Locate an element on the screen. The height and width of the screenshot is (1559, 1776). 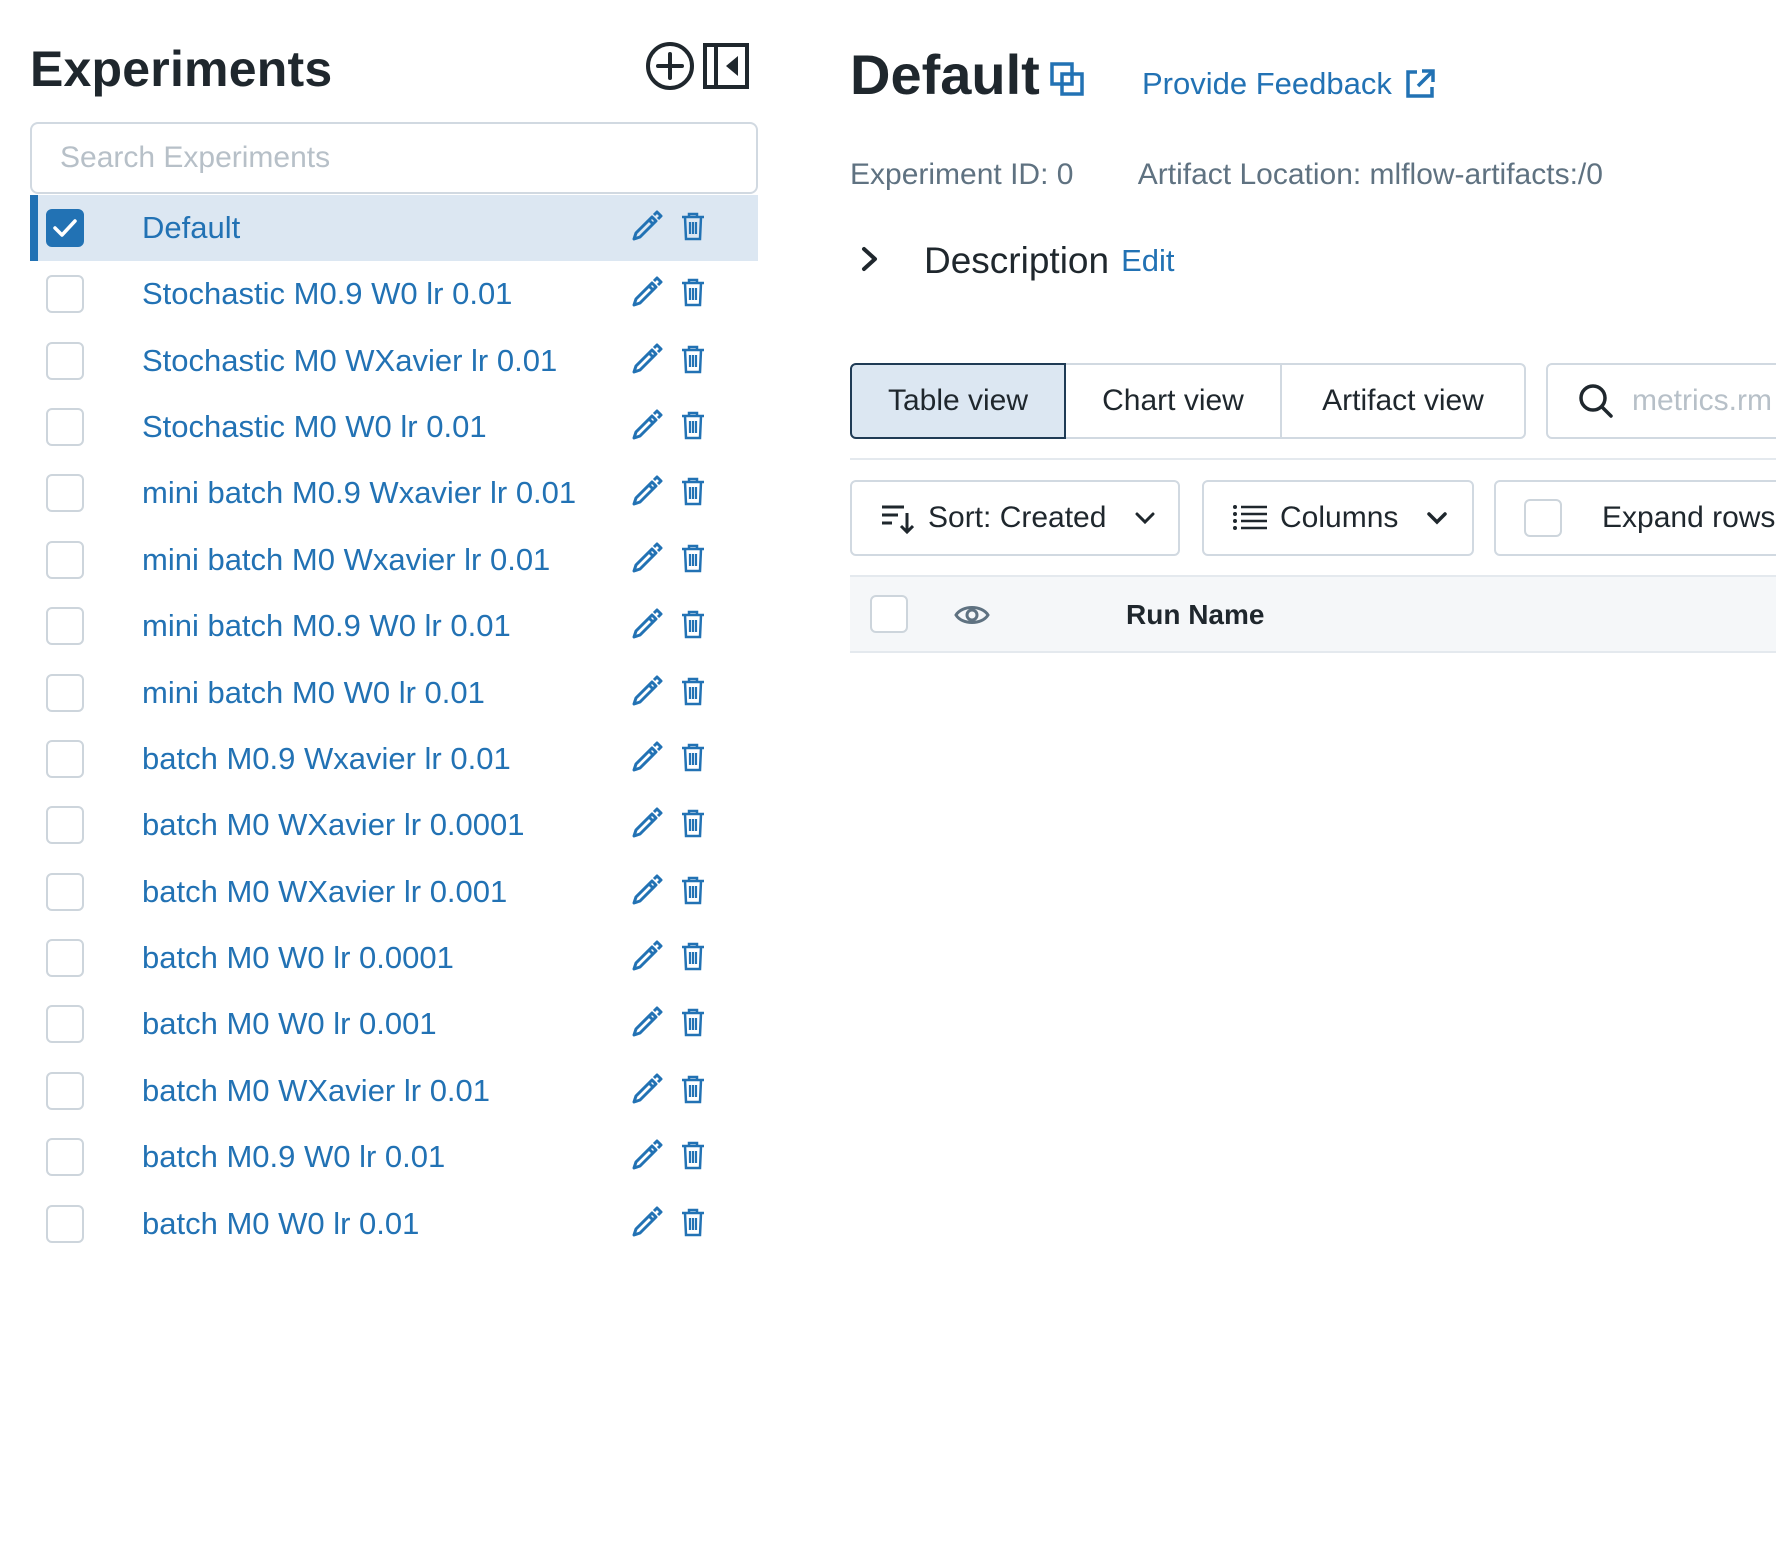
experiment-list-item: mini batch M0.9 W0 lr 0.01 is located at coordinates (394, 626).